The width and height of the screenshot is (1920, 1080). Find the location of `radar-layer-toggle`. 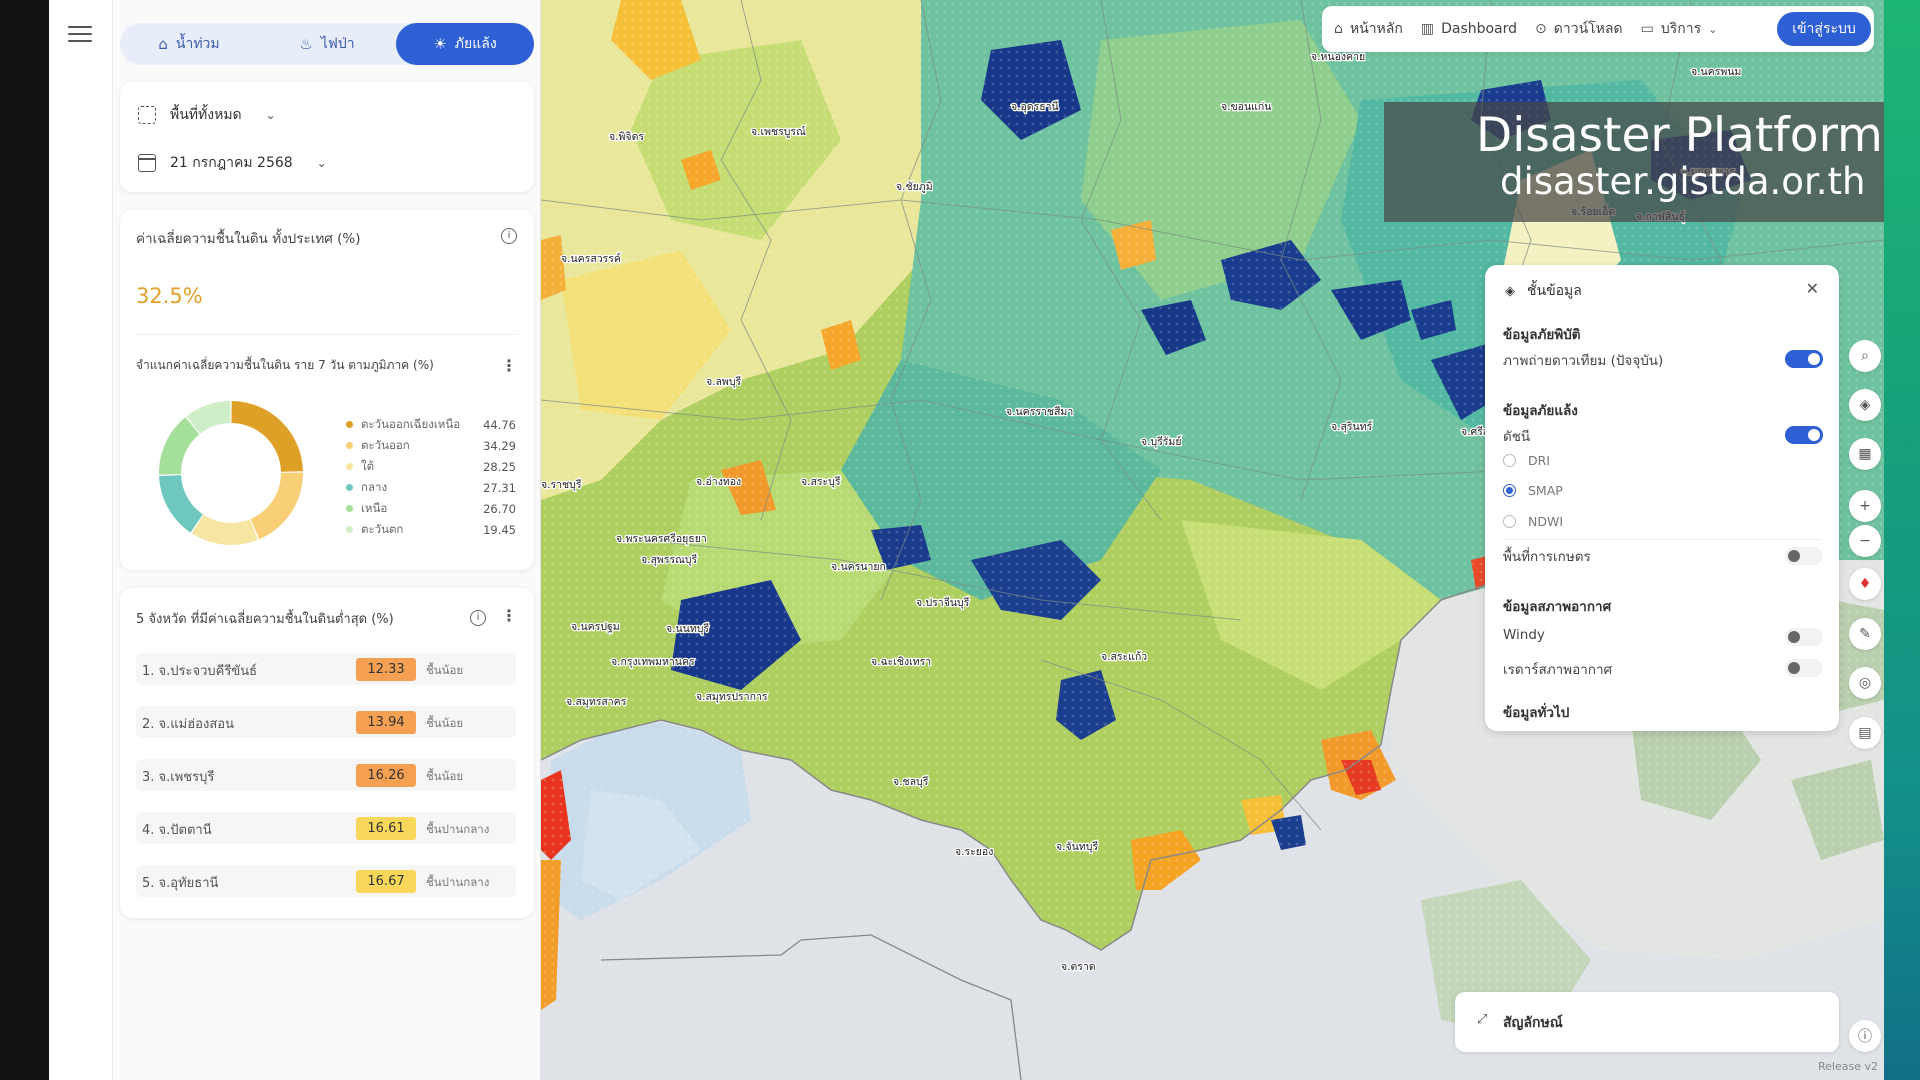

radar-layer-toggle is located at coordinates (1804, 668).